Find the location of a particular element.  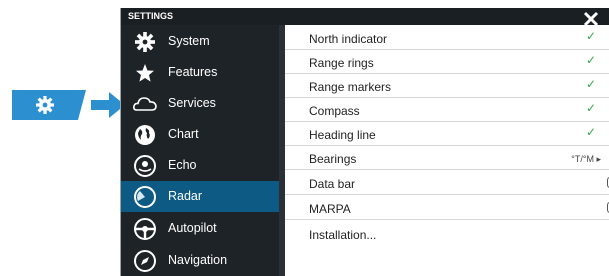

setting-label: Data bar is located at coordinates (332, 184).